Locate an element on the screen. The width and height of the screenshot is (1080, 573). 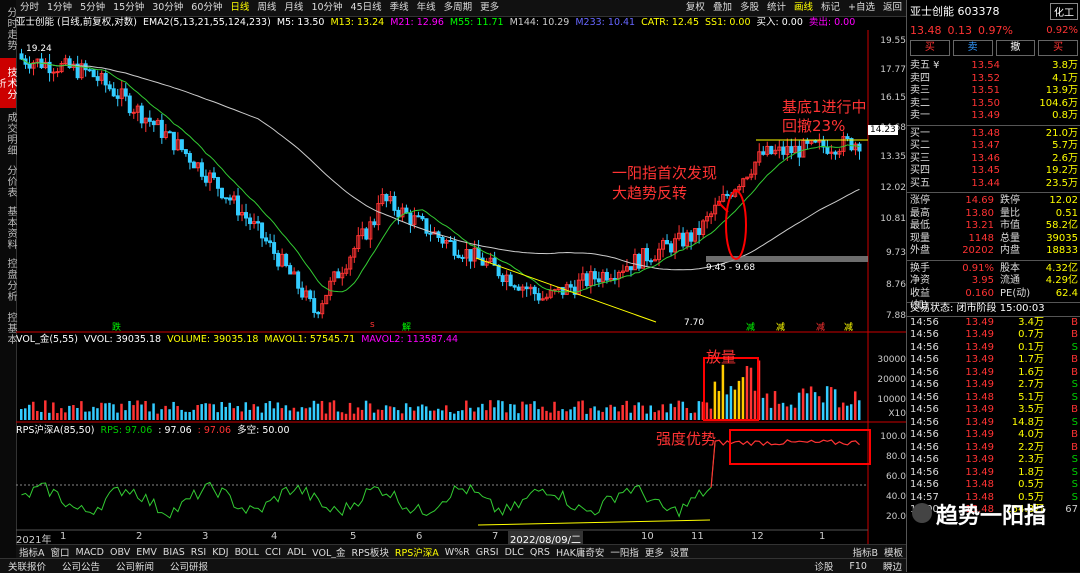
left-tab-technical: 技术分析 is located at coordinates (8, 83).